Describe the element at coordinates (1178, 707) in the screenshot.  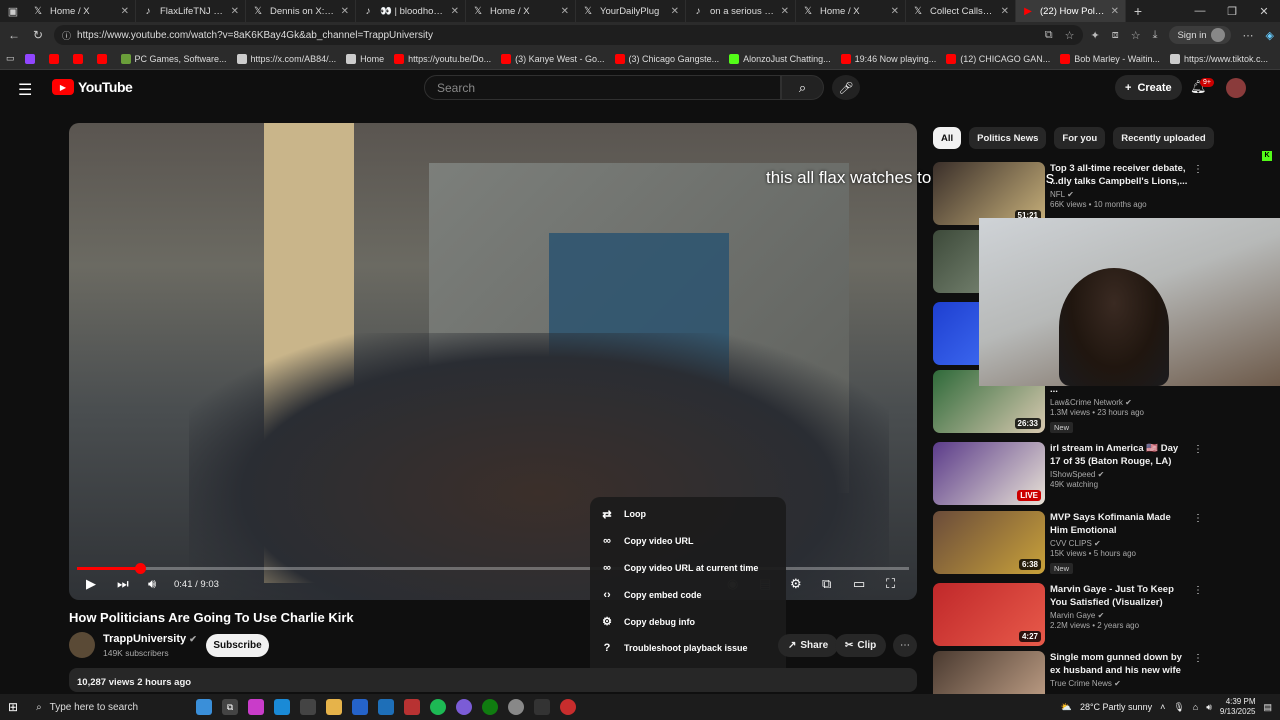
I see `microphone-icon: 🎙︎` at that location.